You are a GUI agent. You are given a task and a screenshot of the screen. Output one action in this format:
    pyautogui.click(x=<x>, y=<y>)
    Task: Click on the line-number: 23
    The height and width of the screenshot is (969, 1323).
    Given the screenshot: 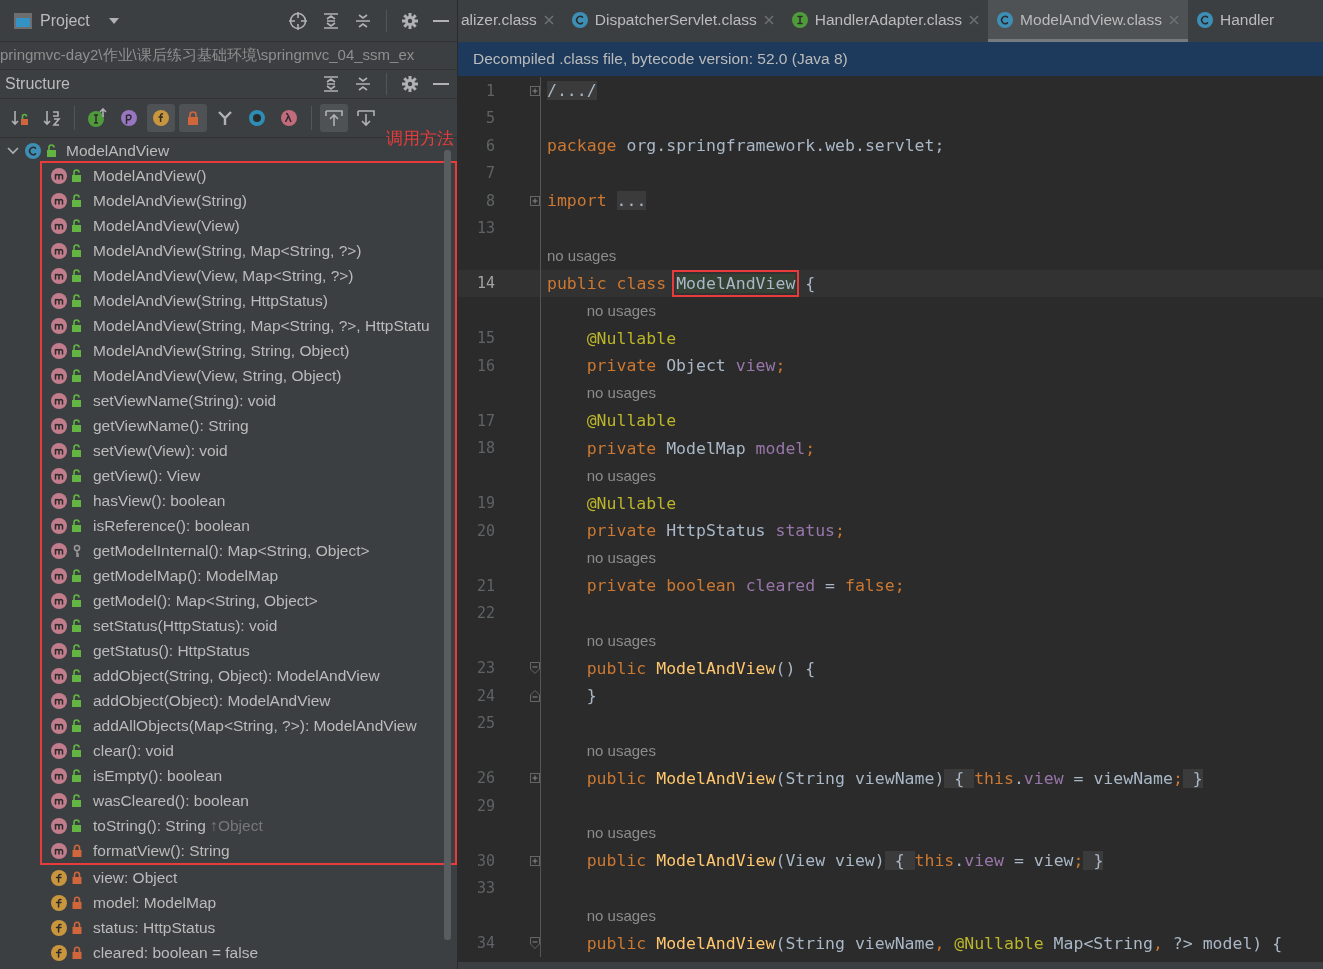 What is the action you would take?
    pyautogui.click(x=485, y=668)
    